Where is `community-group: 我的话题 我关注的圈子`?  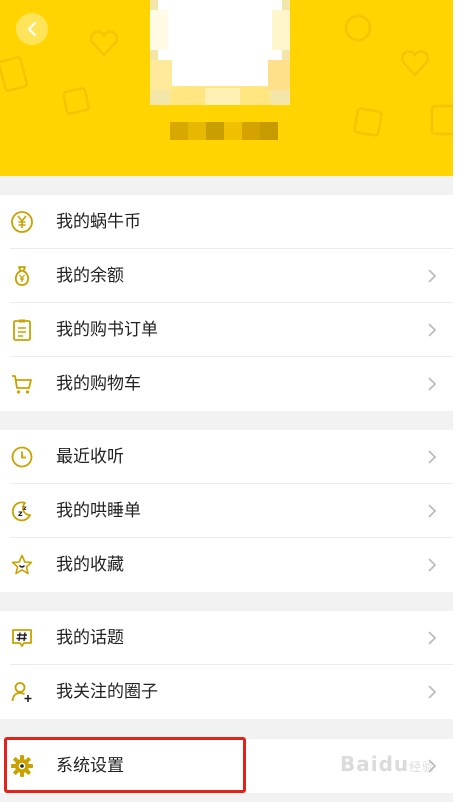 community-group: 我的话题 我关注的圈子 is located at coordinates (226, 665).